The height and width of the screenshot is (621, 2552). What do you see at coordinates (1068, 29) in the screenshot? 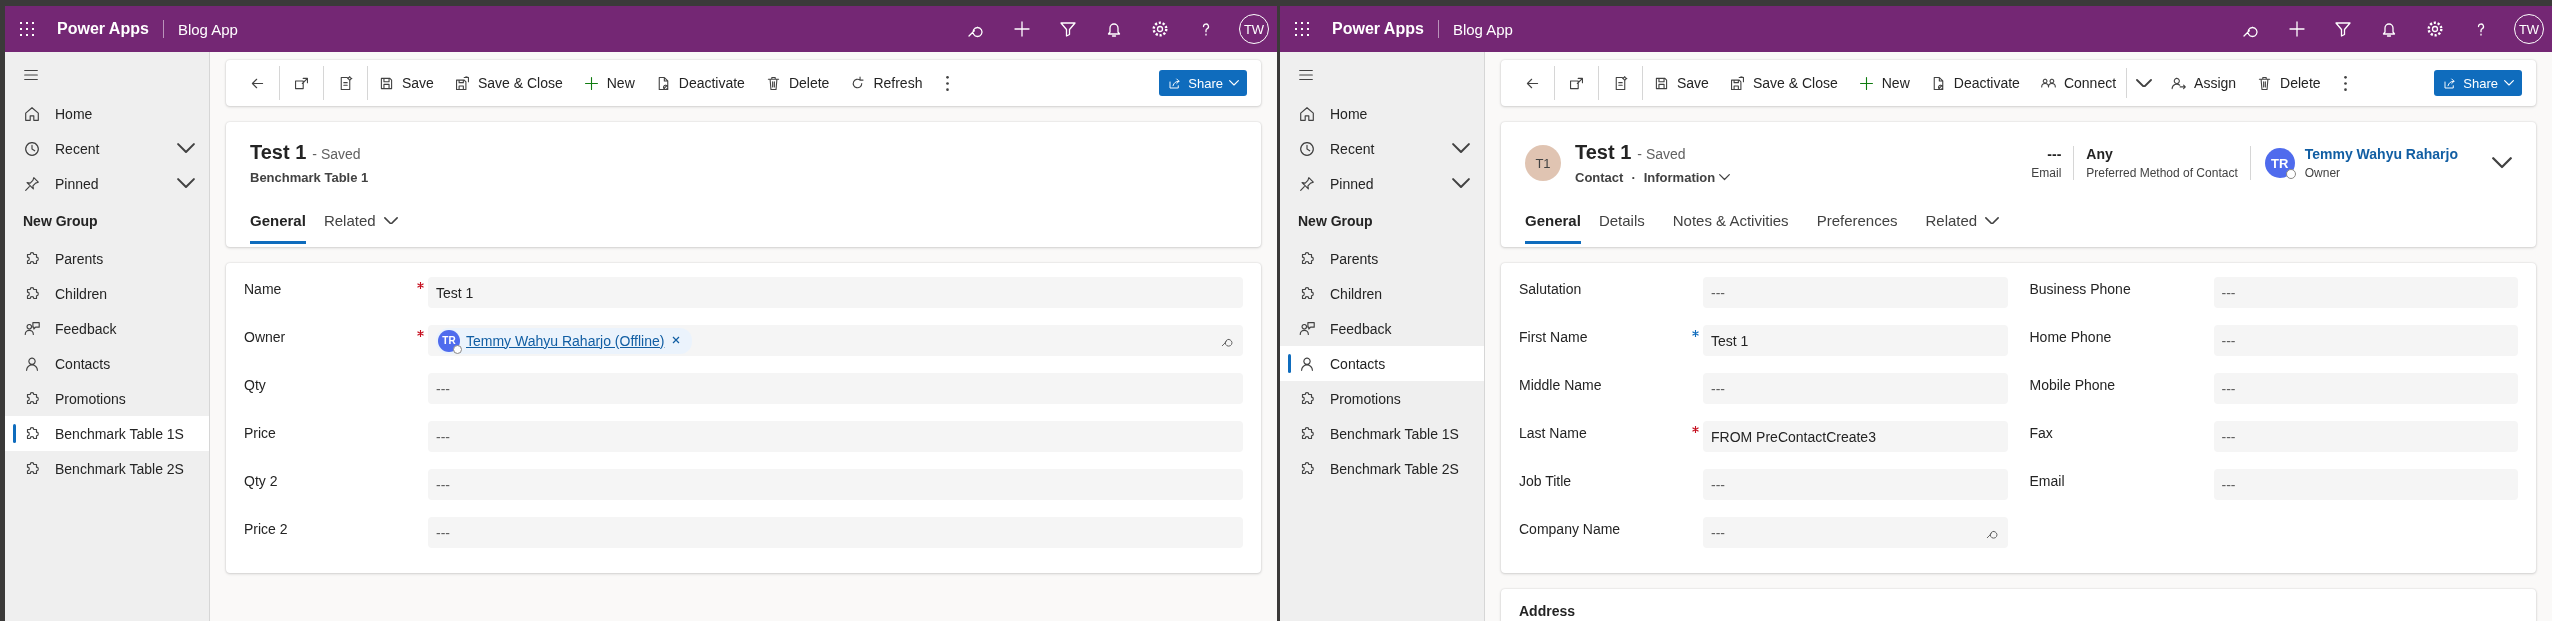
I see `filter-icon` at bounding box center [1068, 29].